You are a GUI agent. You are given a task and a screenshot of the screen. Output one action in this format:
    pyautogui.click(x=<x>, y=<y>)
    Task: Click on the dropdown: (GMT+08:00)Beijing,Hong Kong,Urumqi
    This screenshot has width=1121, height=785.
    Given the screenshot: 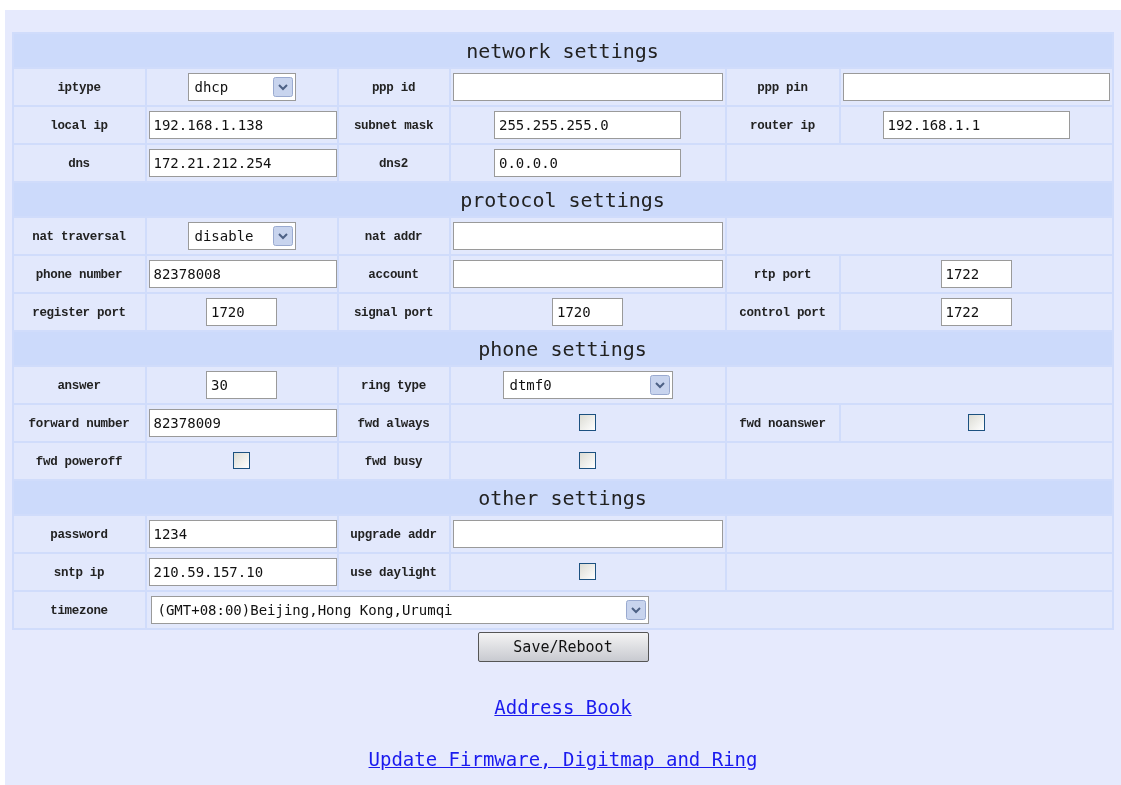 What is the action you would take?
    pyautogui.click(x=399, y=610)
    